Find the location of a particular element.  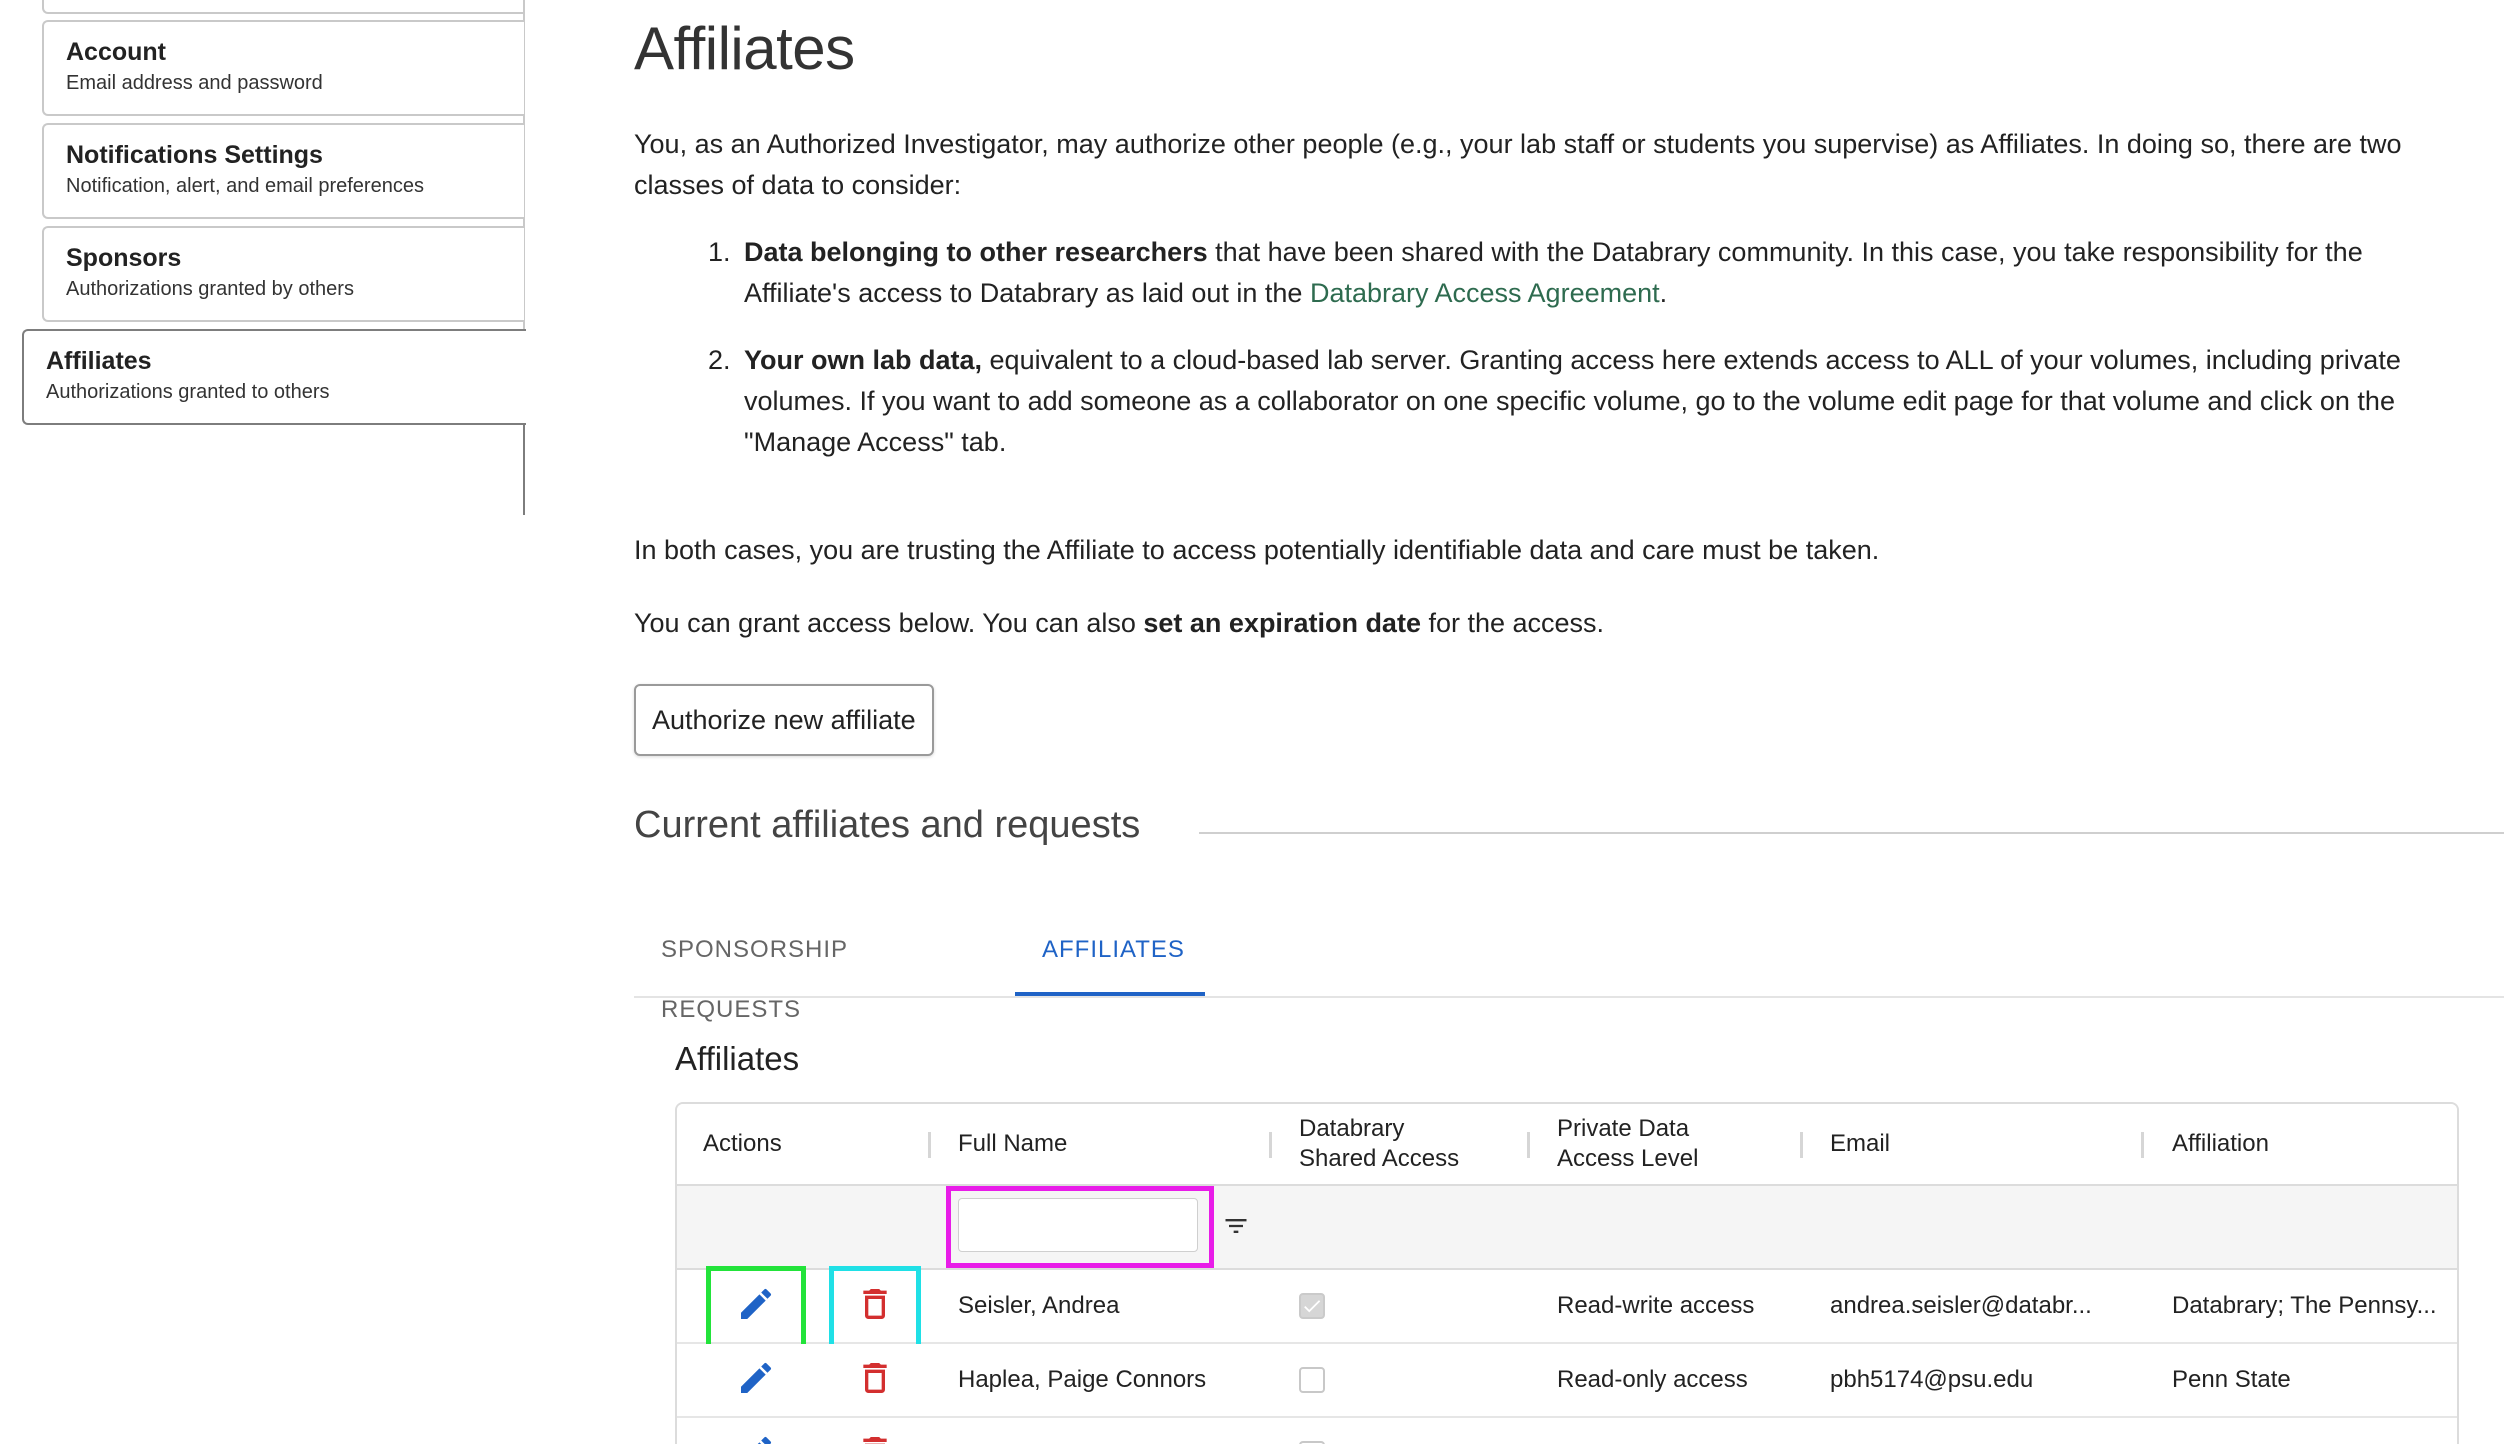

cell-email: pbh5174@psu.edu is located at coordinates (1932, 1379).